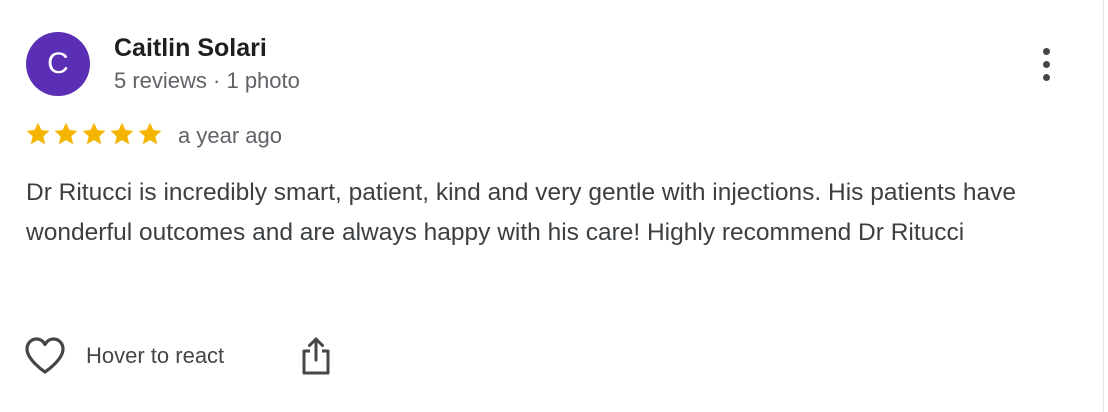 The height and width of the screenshot is (412, 1108). Describe the element at coordinates (230, 135) in the screenshot. I see `review-time: a year ago` at that location.